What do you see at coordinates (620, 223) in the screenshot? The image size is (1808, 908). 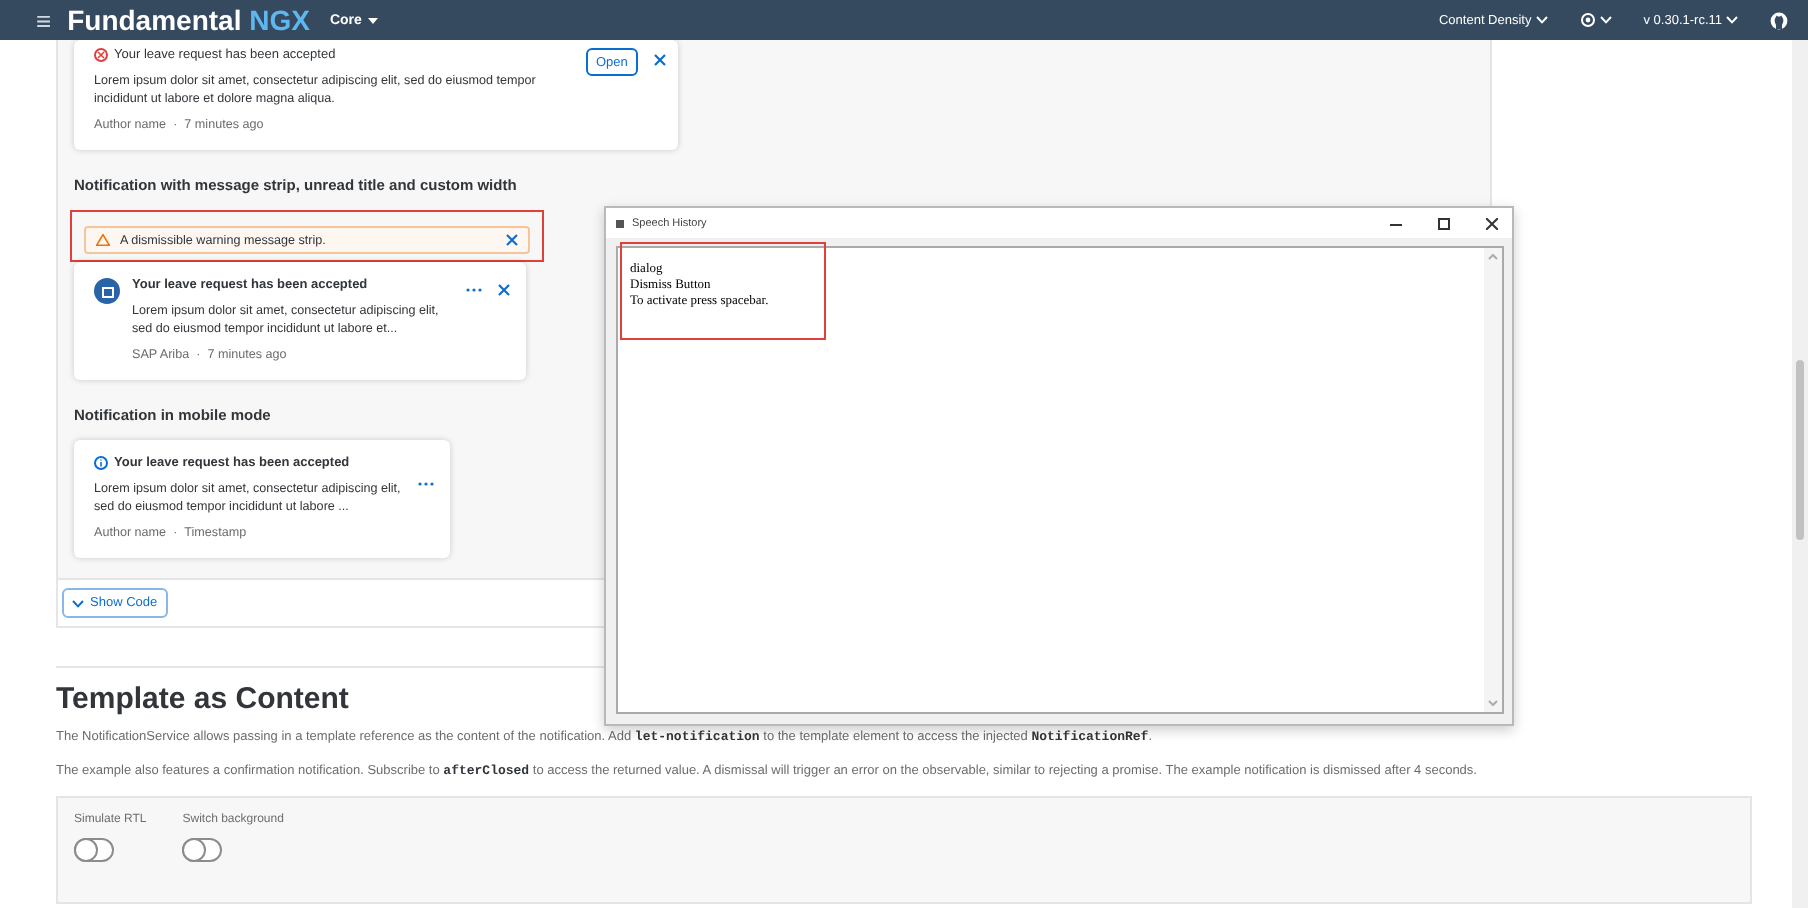 I see `window-icon` at bounding box center [620, 223].